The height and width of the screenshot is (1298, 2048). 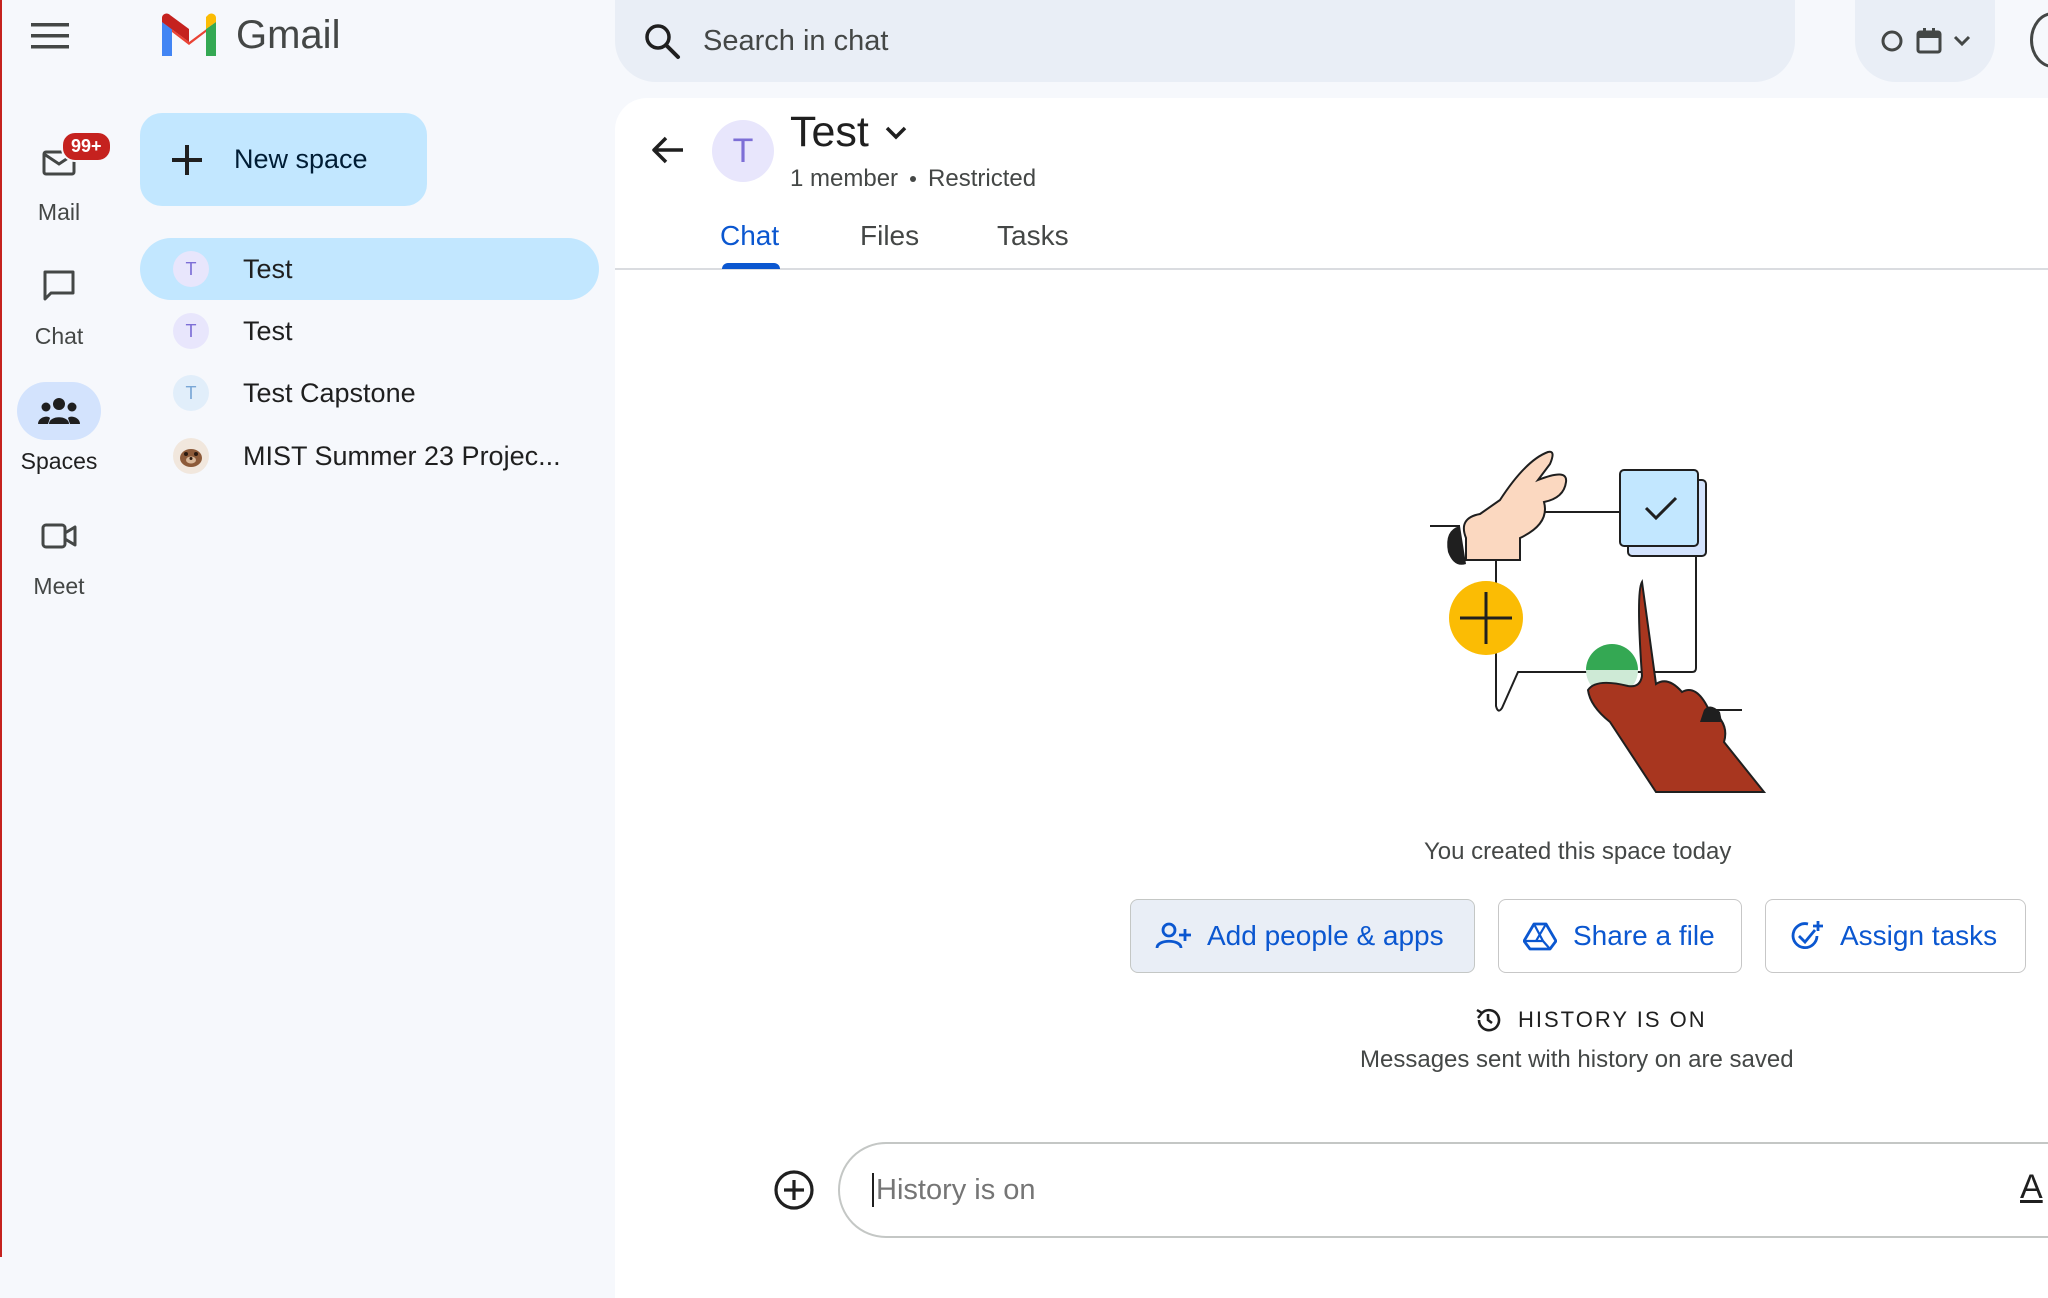 I want to click on gmail-logo: Gmail, so click(x=249, y=35).